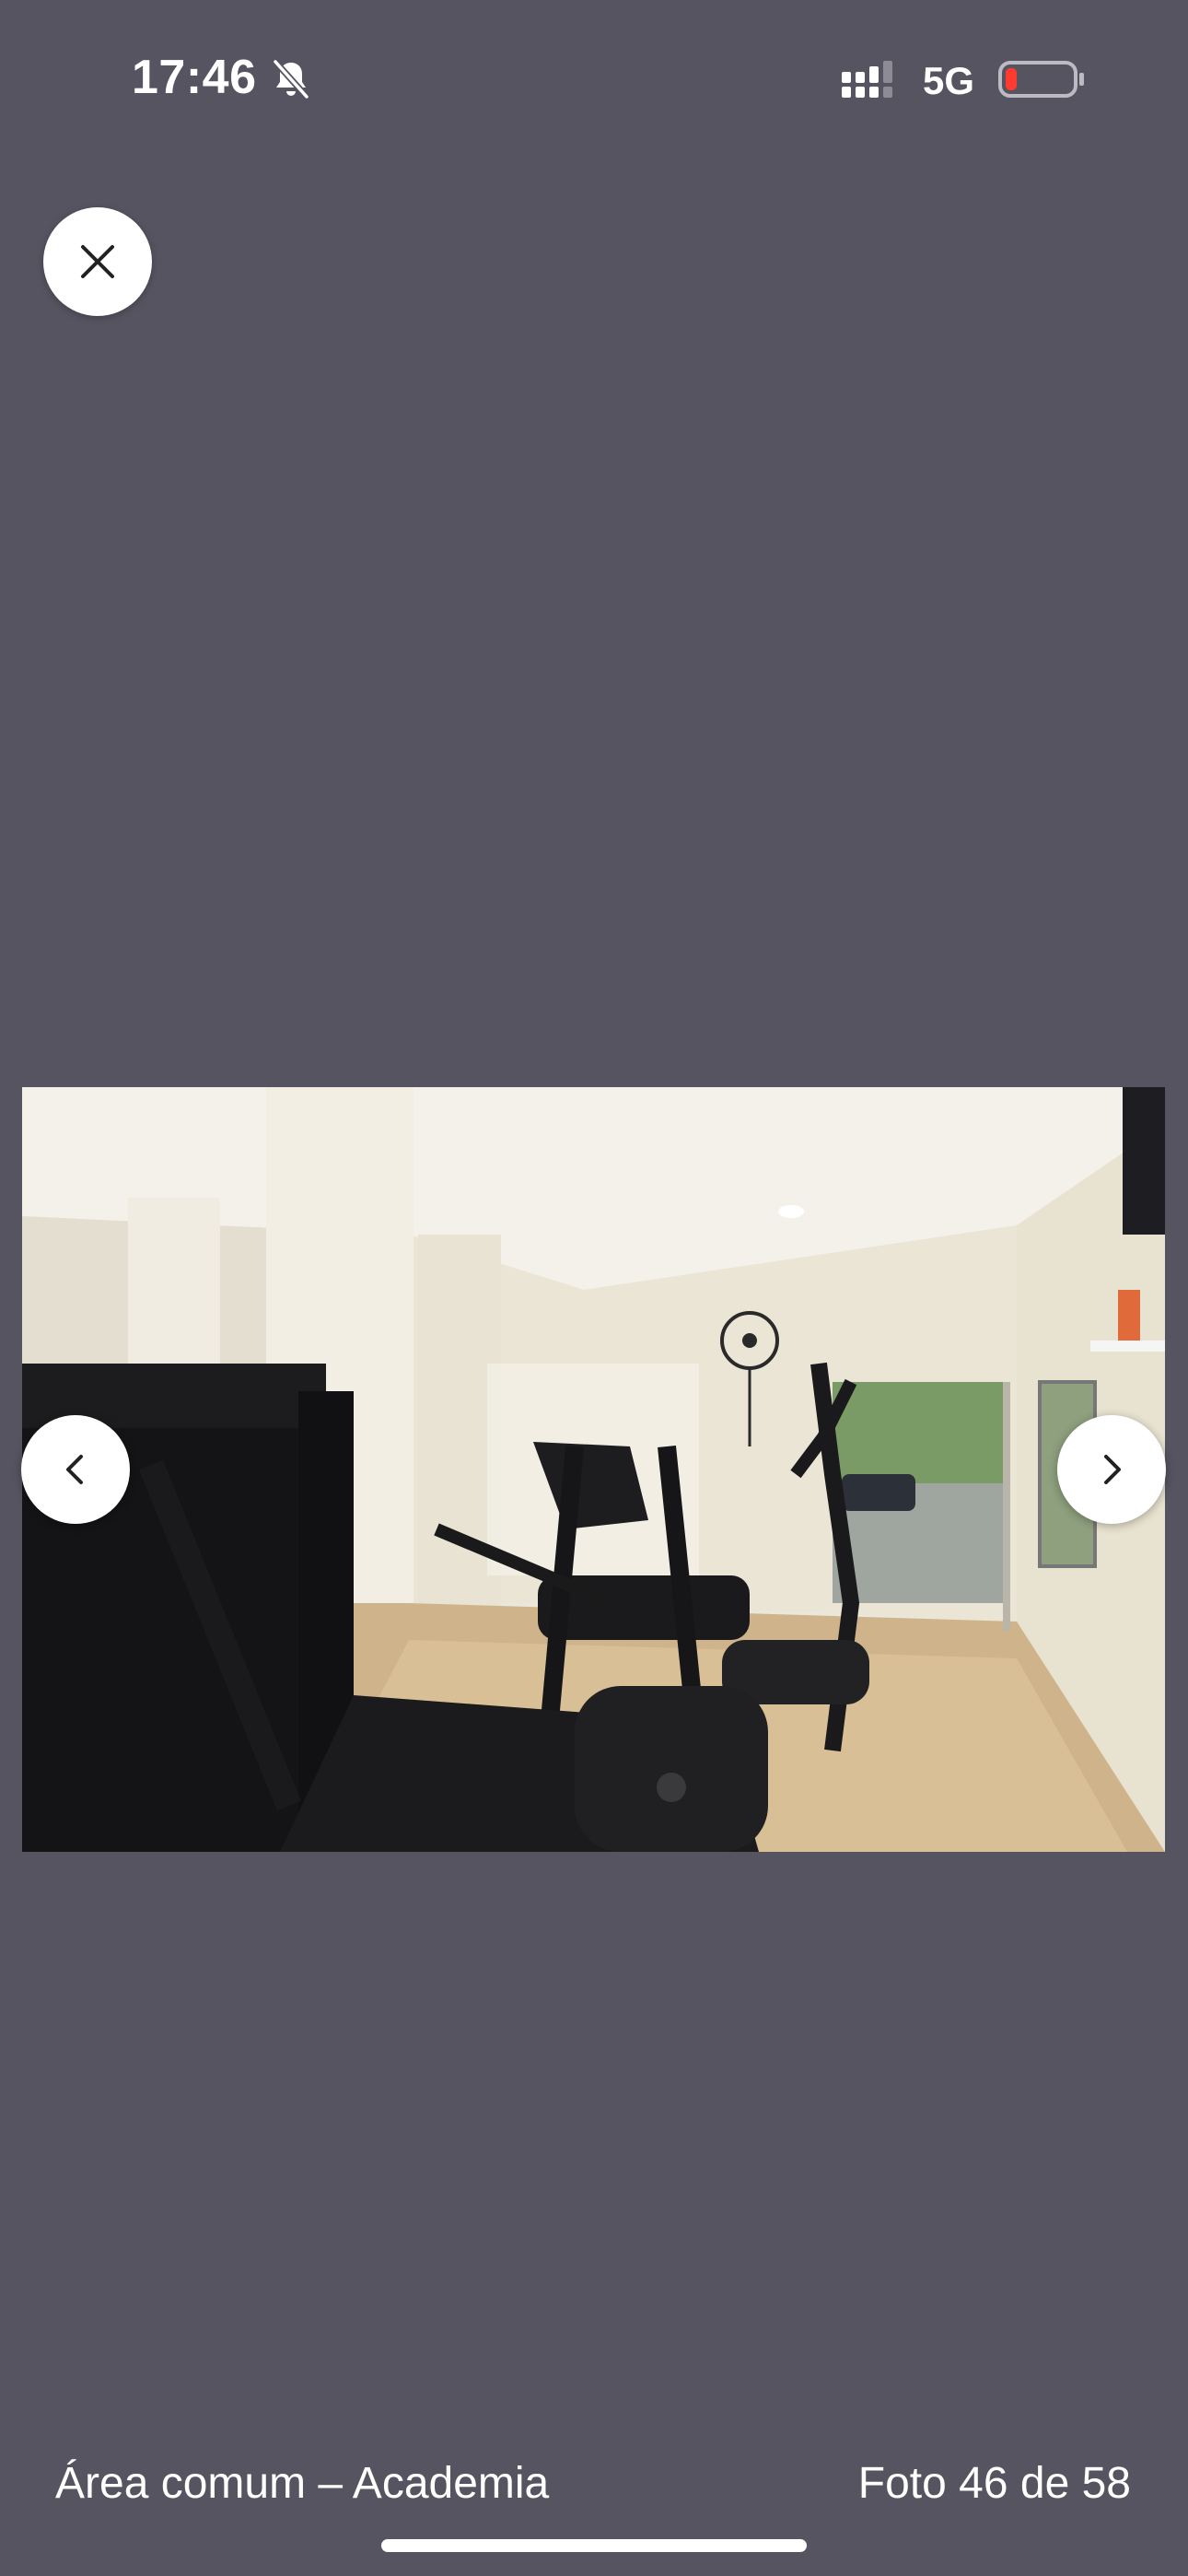  What do you see at coordinates (291, 79) in the screenshot?
I see `bell-slash-icon` at bounding box center [291, 79].